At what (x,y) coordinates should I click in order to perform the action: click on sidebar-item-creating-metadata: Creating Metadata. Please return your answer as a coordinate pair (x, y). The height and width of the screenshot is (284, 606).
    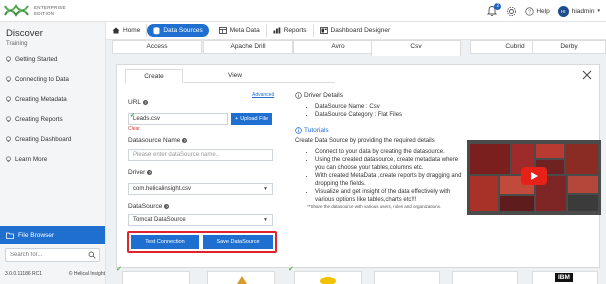
    Looking at the image, I should click on (36, 99).